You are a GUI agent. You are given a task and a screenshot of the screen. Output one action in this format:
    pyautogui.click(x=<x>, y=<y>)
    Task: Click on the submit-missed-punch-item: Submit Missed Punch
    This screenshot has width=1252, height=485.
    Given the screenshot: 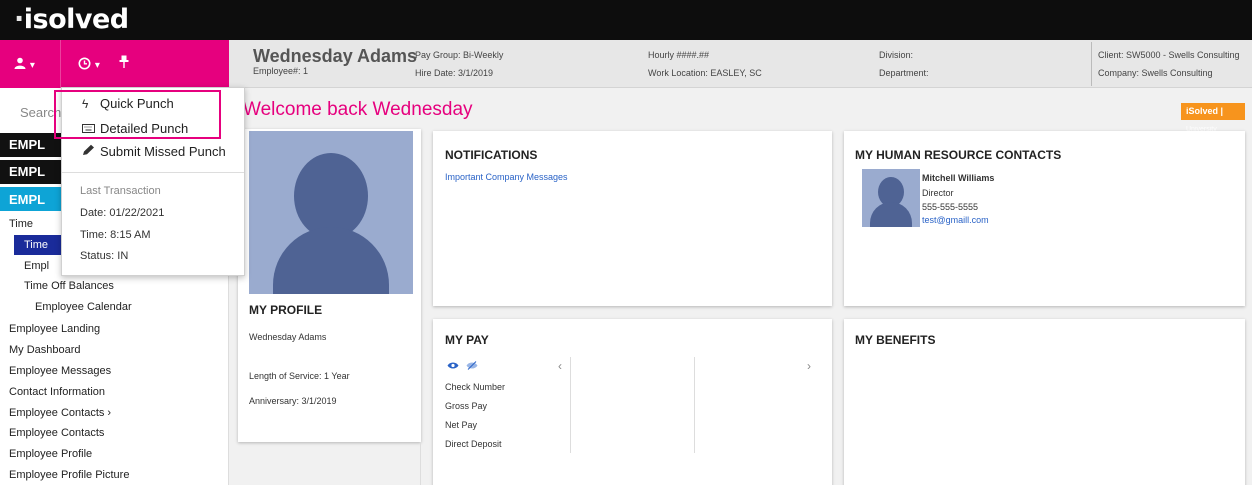 What is the action you would take?
    pyautogui.click(x=154, y=151)
    